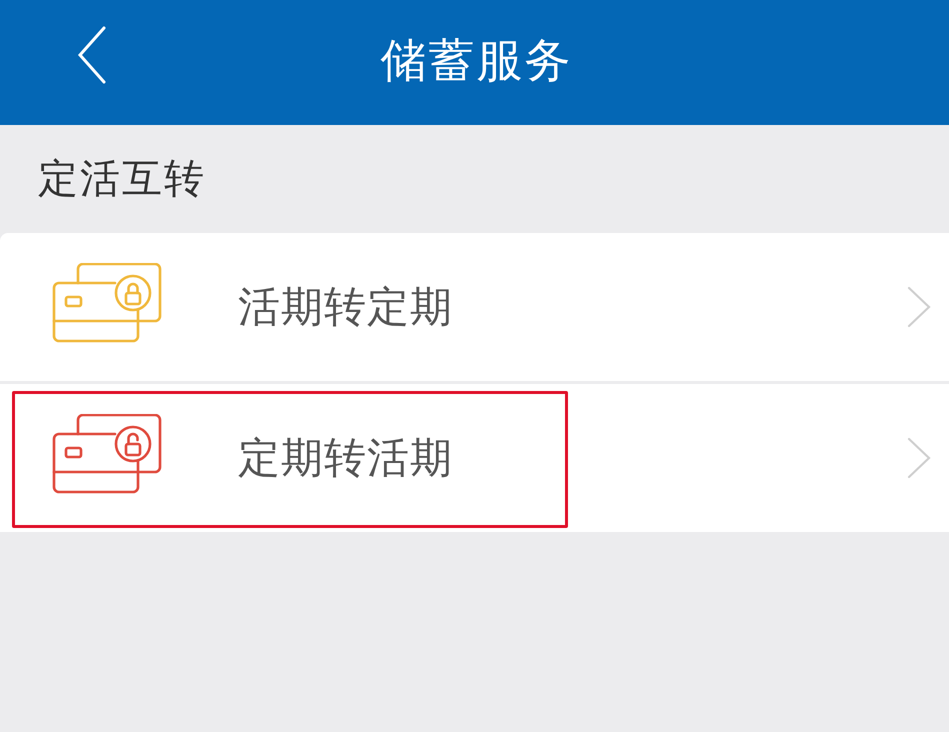 This screenshot has width=949, height=732. Describe the element at coordinates (122, 179) in the screenshot. I see `section-title: 定活互转` at that location.